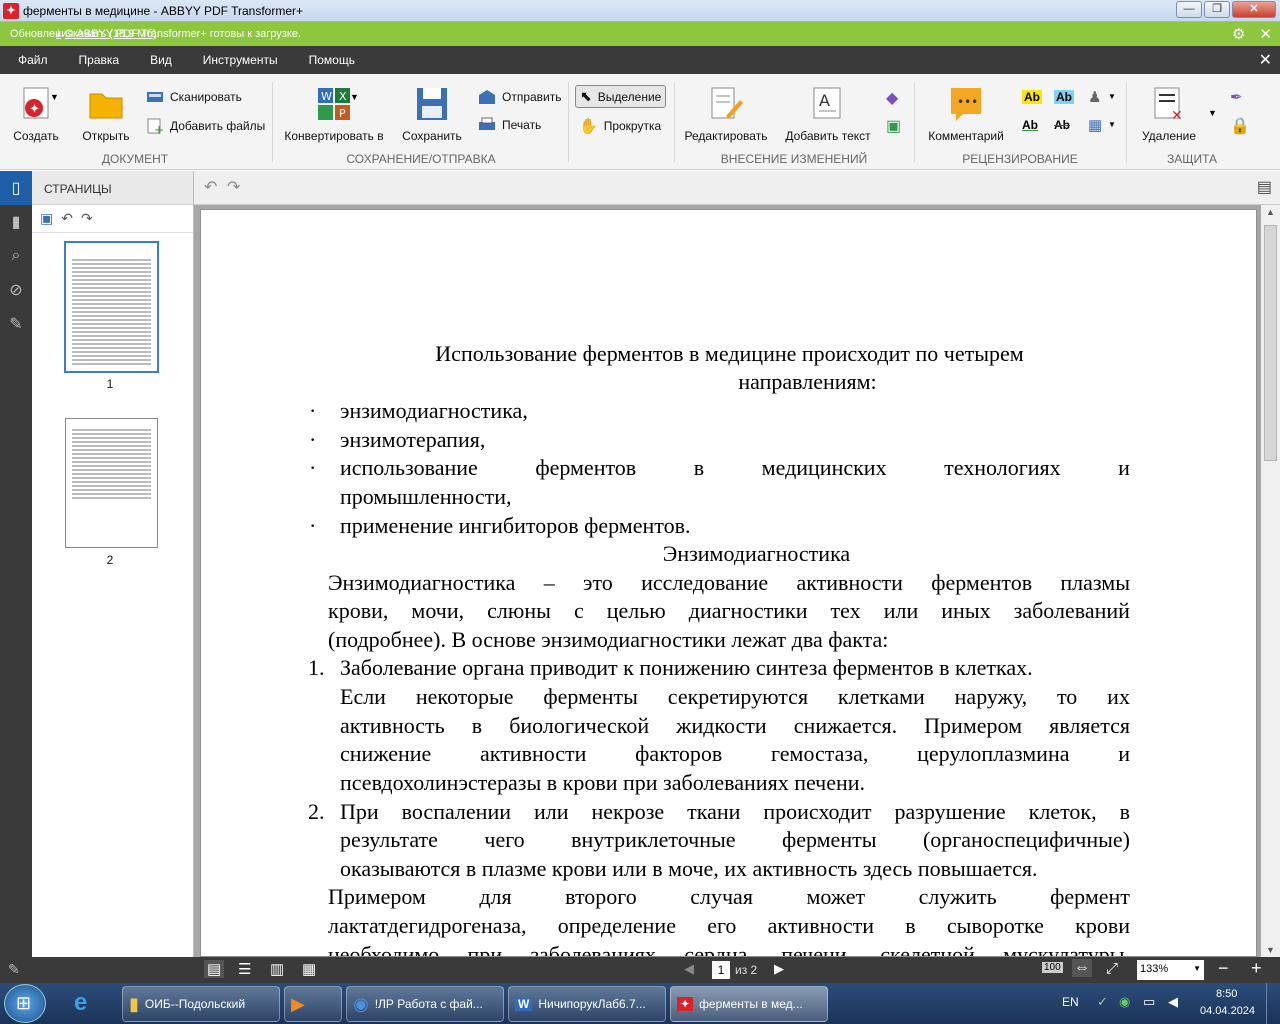 Image resolution: width=1280 pixels, height=1024 pixels. Describe the element at coordinates (99, 60) in the screenshot. I see `menu-edit: Правка` at that location.